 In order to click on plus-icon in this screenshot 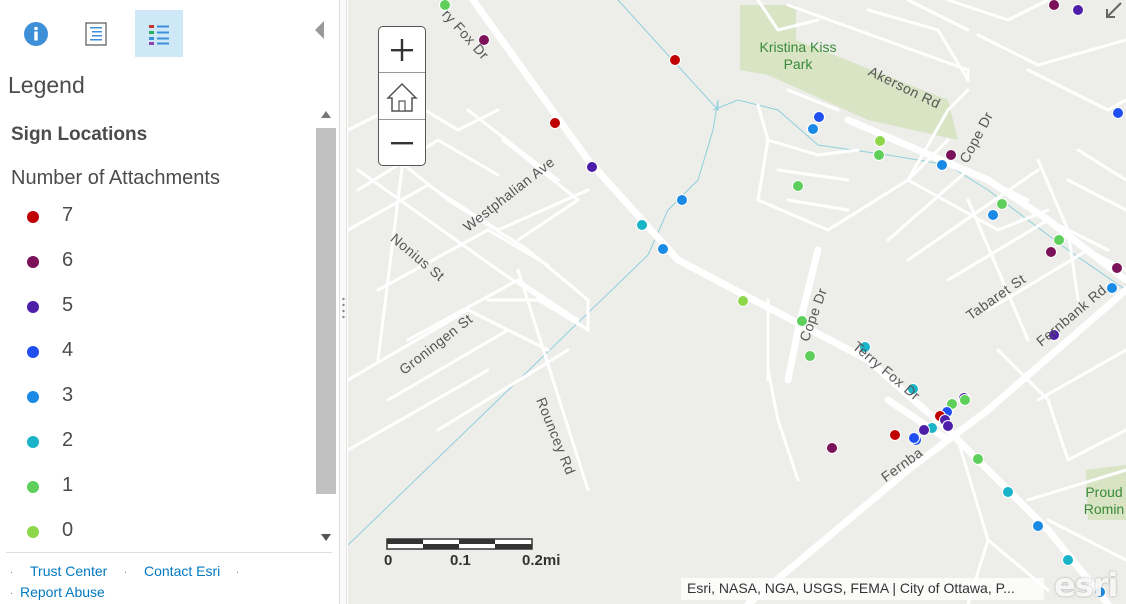, I will do `click(402, 49)`.